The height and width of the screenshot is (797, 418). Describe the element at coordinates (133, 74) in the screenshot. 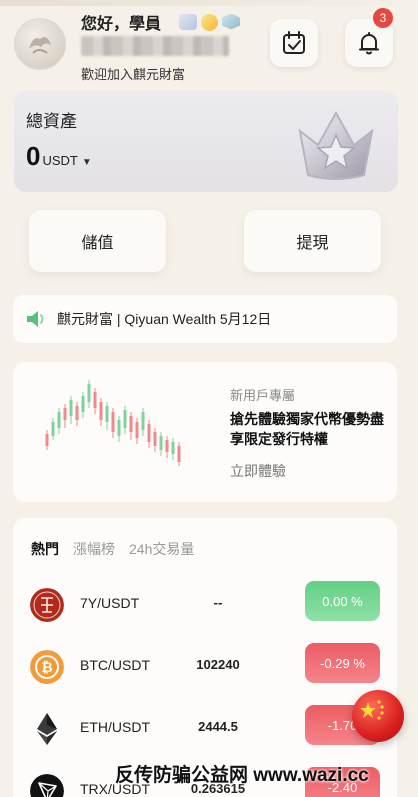

I see `welcome-text: 歡迎加入麒元財富` at that location.